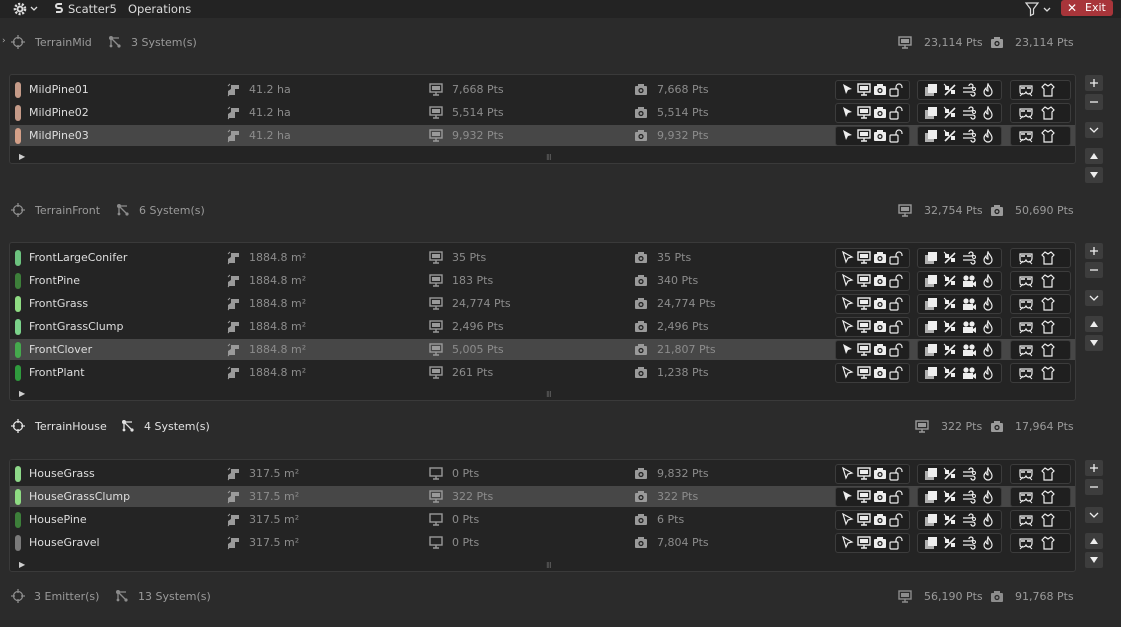  Describe the element at coordinates (1094, 83) in the screenshot. I see `add-system-button` at that location.